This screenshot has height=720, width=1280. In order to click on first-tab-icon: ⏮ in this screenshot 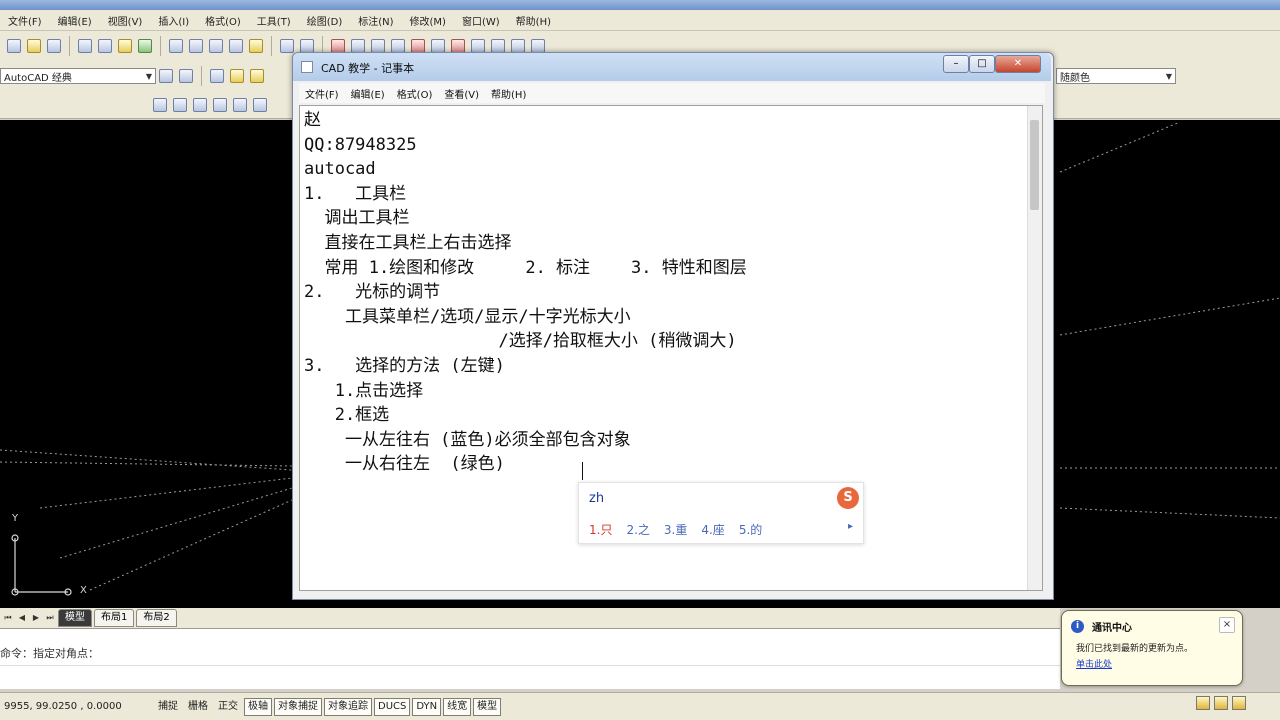, I will do `click(8, 618)`.